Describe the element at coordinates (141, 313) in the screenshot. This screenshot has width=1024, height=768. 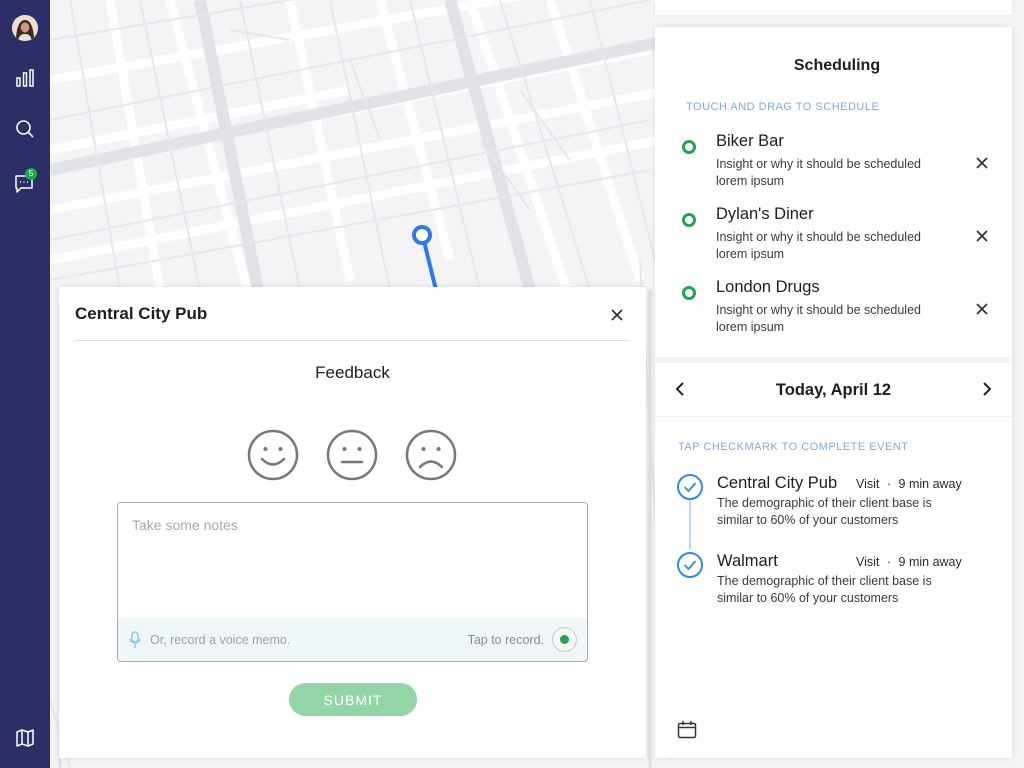
I see `feedback-card-title: Central City Pub` at that location.